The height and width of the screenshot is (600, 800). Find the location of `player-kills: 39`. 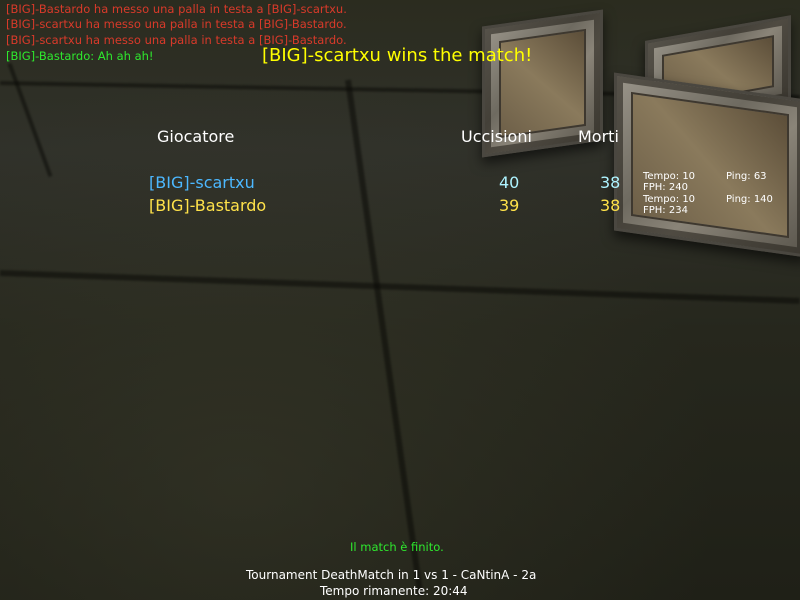

player-kills: 39 is located at coordinates (509, 205).